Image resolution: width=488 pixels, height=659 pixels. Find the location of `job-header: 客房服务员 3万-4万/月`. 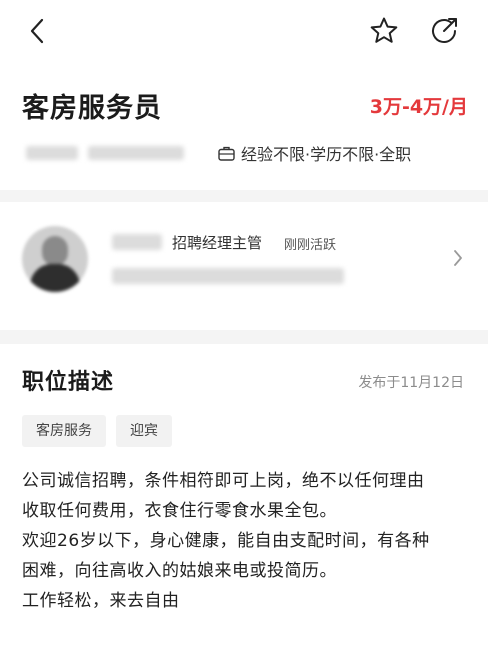

job-header: 客房服务员 3万-4万/月 is located at coordinates (245, 106).